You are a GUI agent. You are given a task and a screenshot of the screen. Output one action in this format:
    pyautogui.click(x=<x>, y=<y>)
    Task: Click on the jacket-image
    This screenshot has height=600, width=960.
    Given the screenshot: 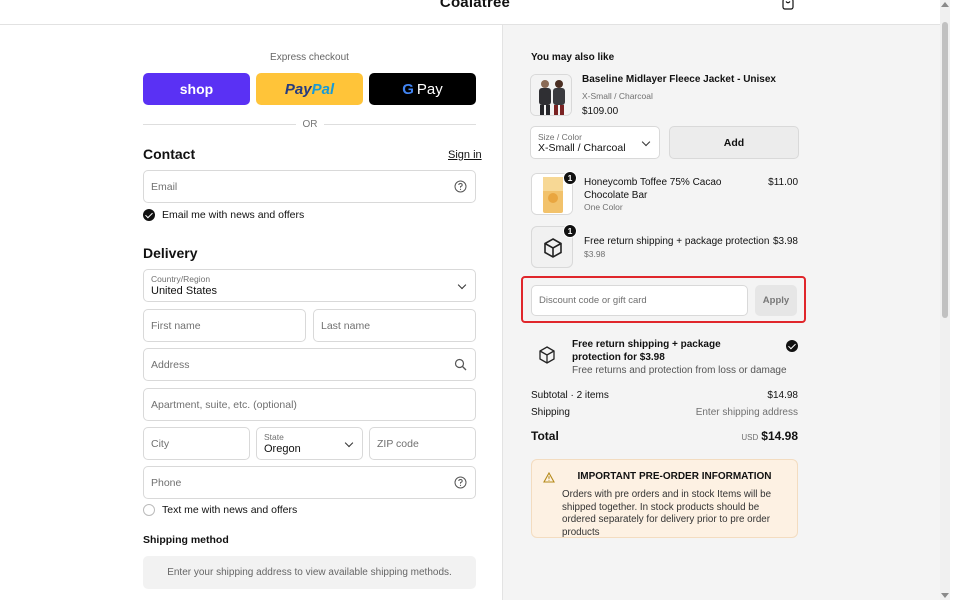 What is the action you would take?
    pyautogui.click(x=551, y=95)
    